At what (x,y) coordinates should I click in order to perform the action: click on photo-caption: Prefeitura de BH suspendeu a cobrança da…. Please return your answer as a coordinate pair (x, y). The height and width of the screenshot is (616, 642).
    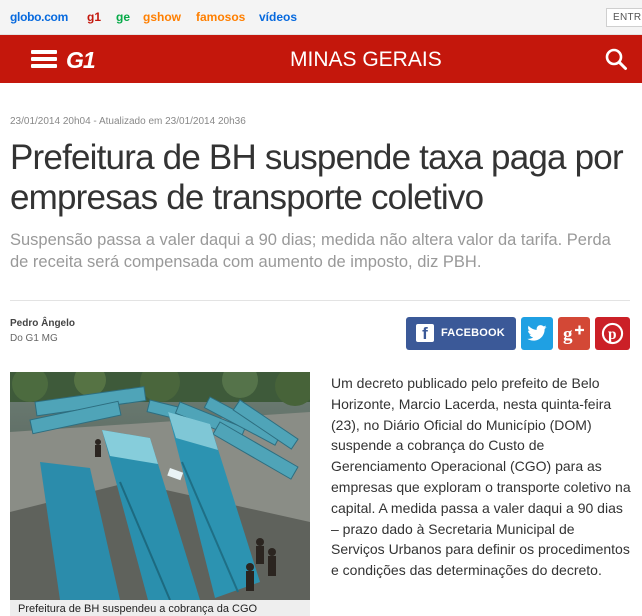
    Looking at the image, I should click on (160, 608).